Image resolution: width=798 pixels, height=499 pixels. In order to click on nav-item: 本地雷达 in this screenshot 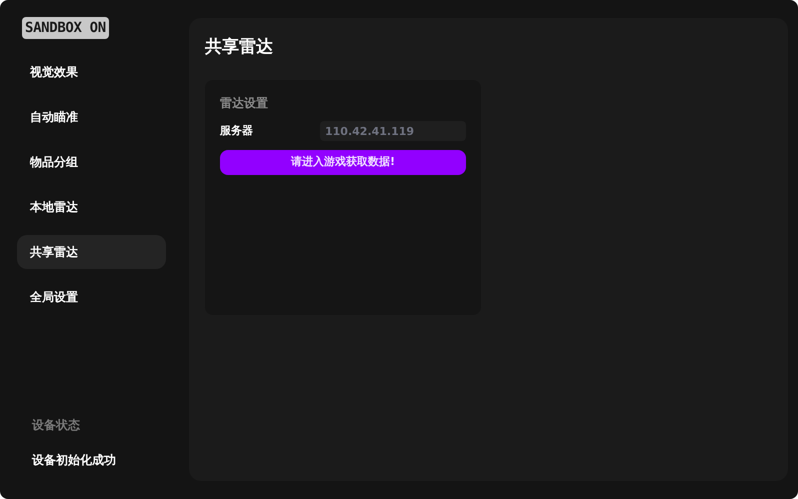, I will do `click(91, 207)`.